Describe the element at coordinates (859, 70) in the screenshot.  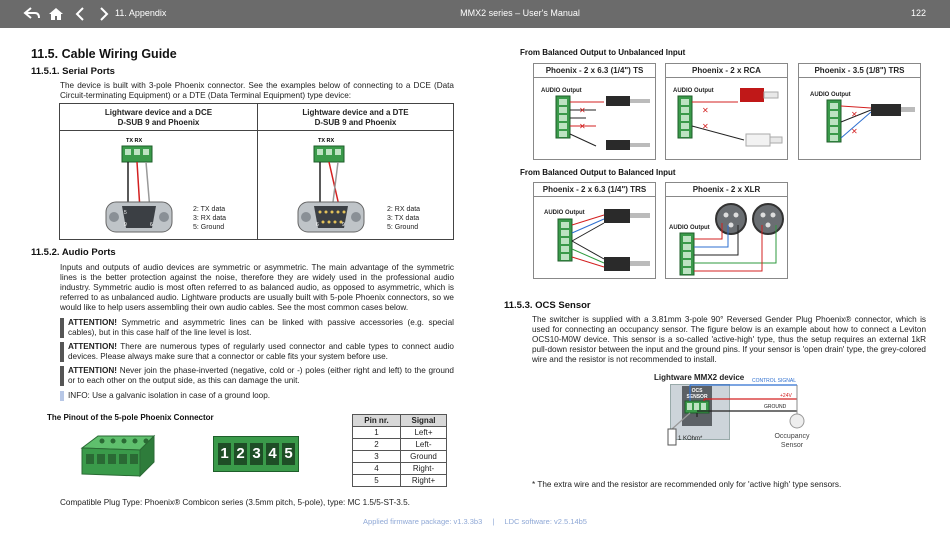
I see `panel-35-trs-title: Phoenix - 3.5 (1/8") TRS` at that location.